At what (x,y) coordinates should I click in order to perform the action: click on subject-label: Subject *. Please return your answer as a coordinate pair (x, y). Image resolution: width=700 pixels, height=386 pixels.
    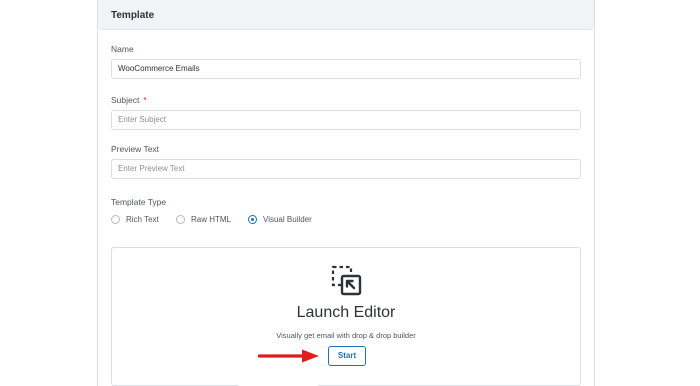
    Looking at the image, I should click on (129, 100).